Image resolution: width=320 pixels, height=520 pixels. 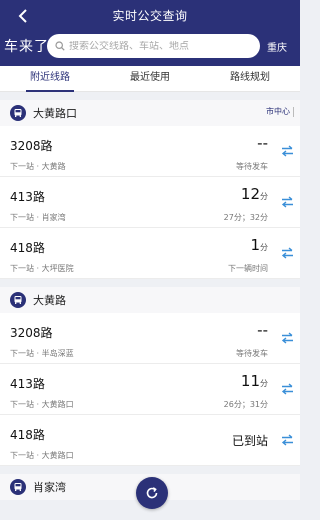 I want to click on search-input, so click(x=159, y=46).